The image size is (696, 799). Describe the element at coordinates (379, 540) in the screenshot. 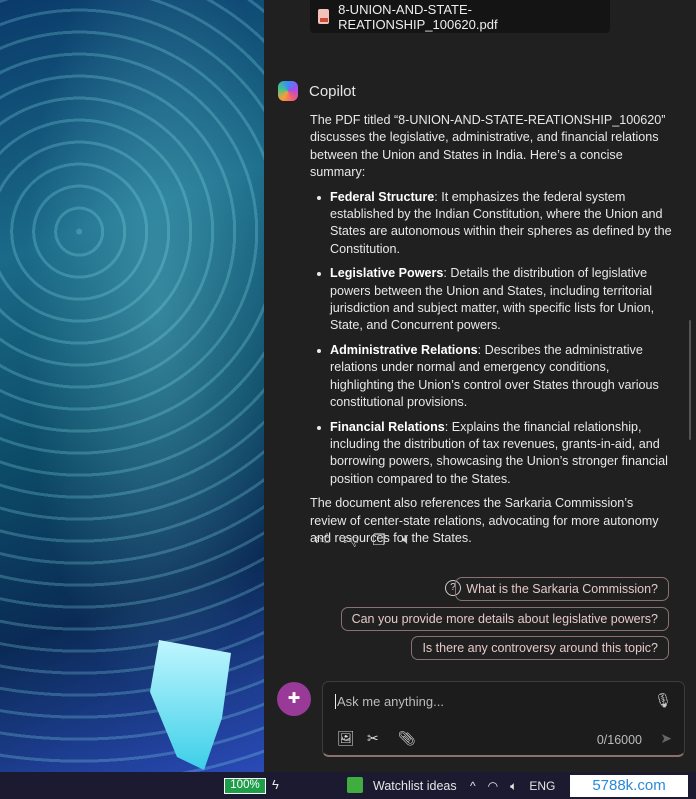

I see `copy-icon: ❐` at that location.